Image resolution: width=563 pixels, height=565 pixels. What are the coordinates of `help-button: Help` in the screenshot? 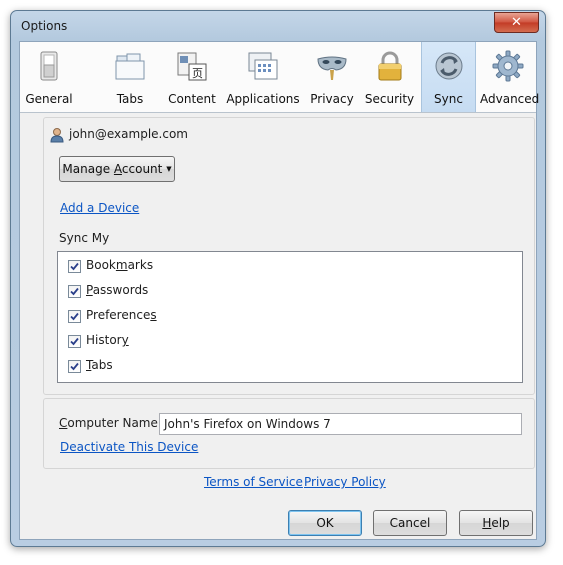 It's located at (496, 523).